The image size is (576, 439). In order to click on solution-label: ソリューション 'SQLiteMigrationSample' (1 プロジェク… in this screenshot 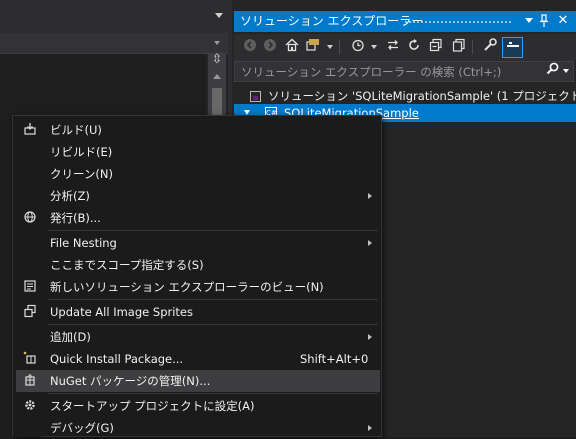, I will do `click(422, 96)`.